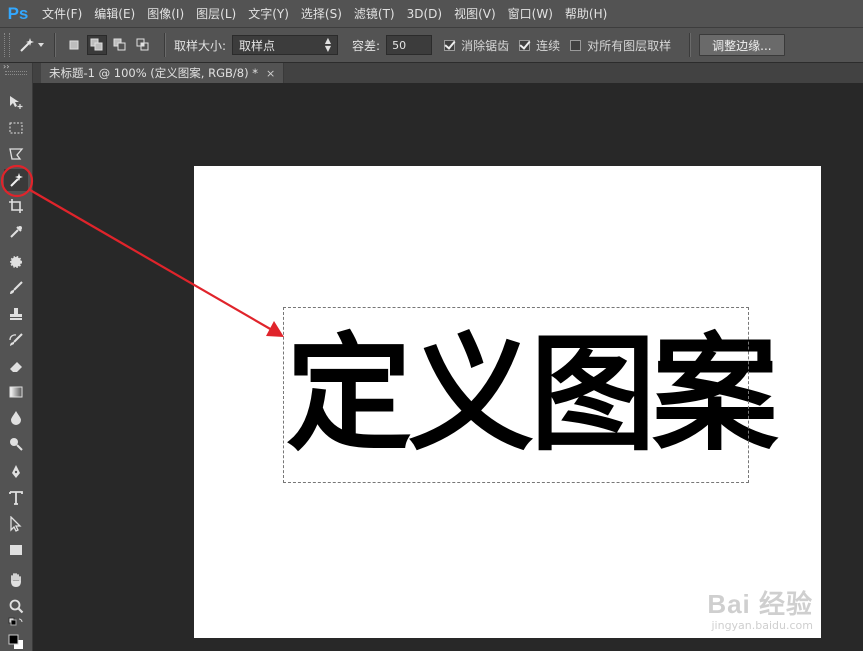  What do you see at coordinates (16, 232) in the screenshot?
I see `eyedropper-tool` at bounding box center [16, 232].